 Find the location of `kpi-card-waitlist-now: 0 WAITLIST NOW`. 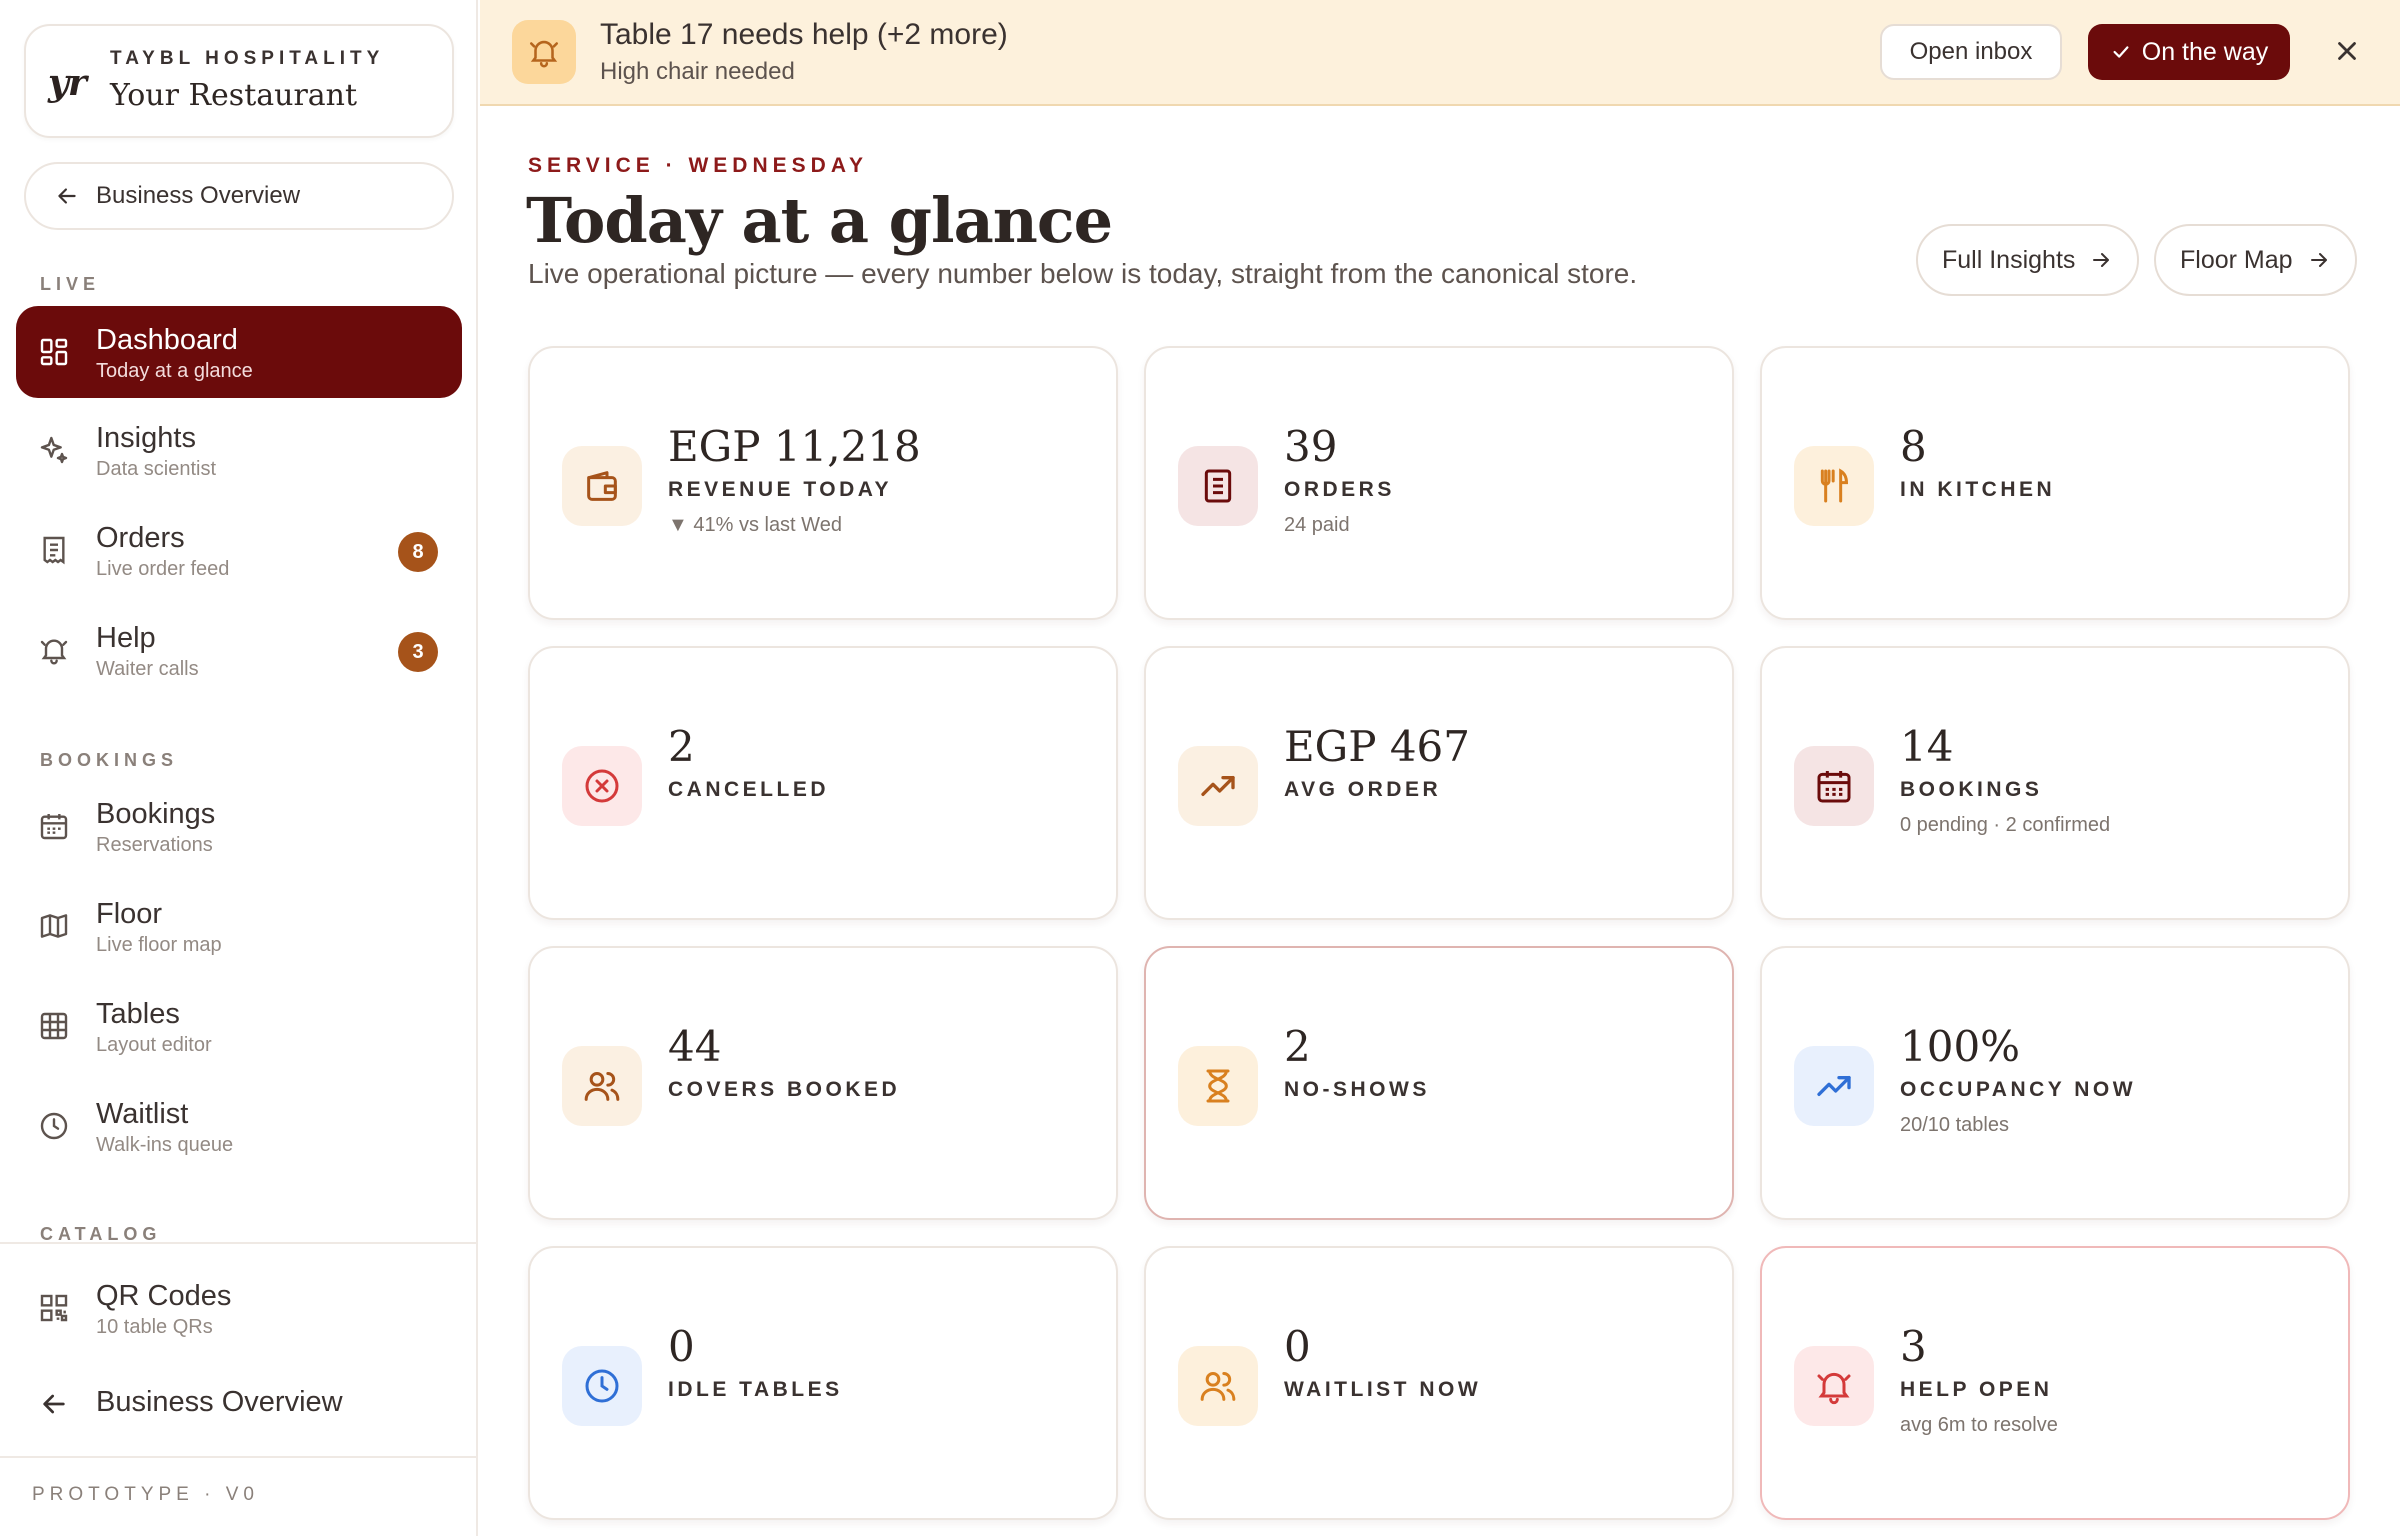

kpi-card-waitlist-now: 0 WAITLIST NOW is located at coordinates (1439, 1383).